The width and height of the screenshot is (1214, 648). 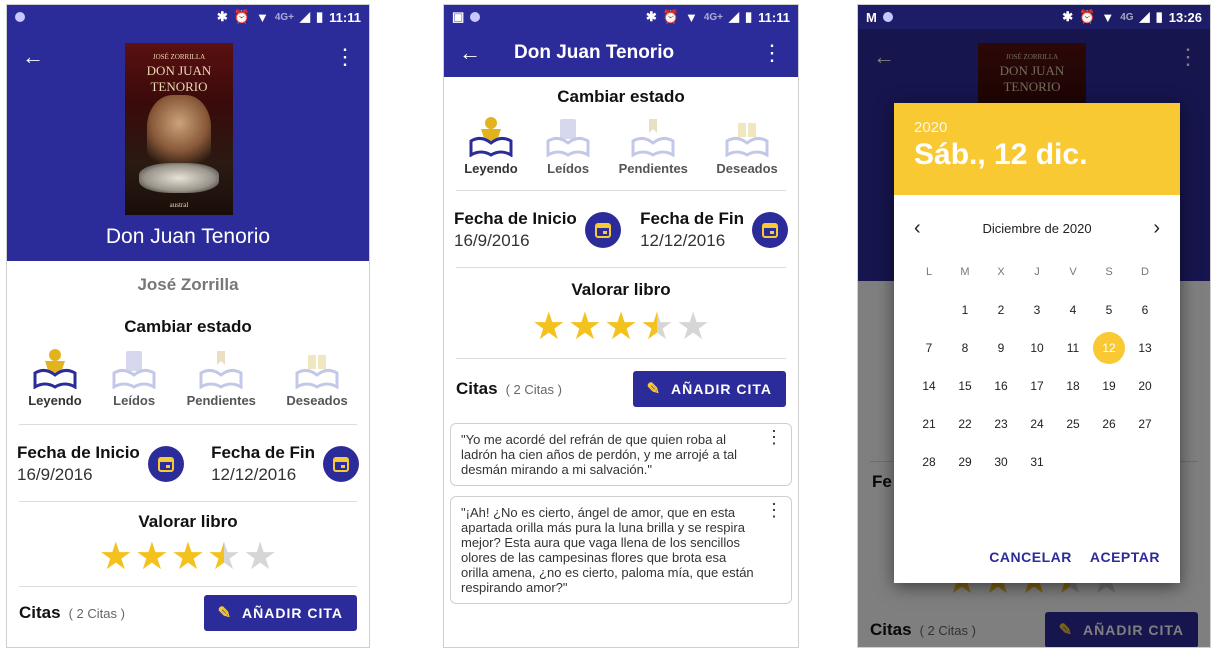 What do you see at coordinates (1037, 386) in the screenshot?
I see `calendar-day: 17` at bounding box center [1037, 386].